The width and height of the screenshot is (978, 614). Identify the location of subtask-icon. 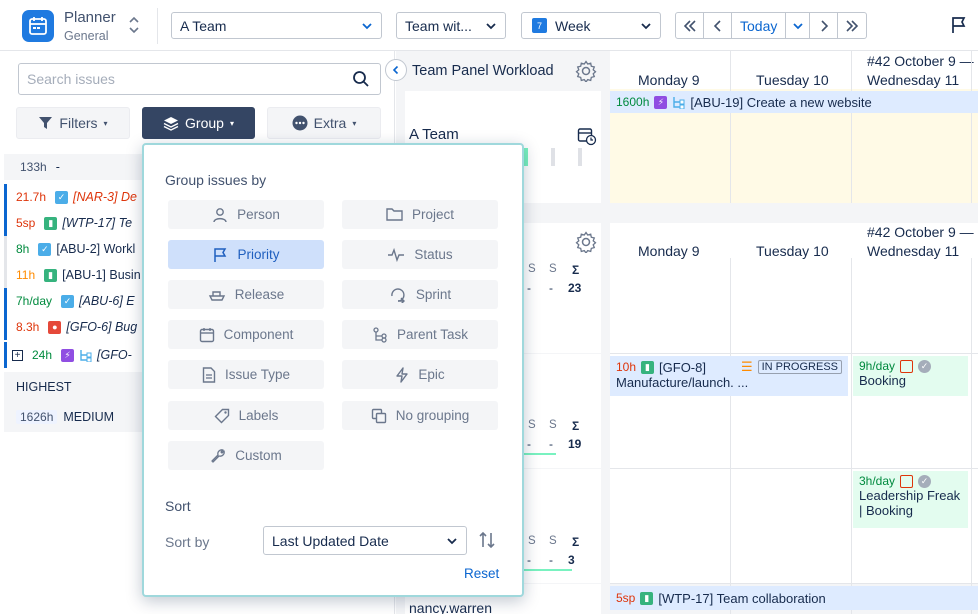
(86, 355).